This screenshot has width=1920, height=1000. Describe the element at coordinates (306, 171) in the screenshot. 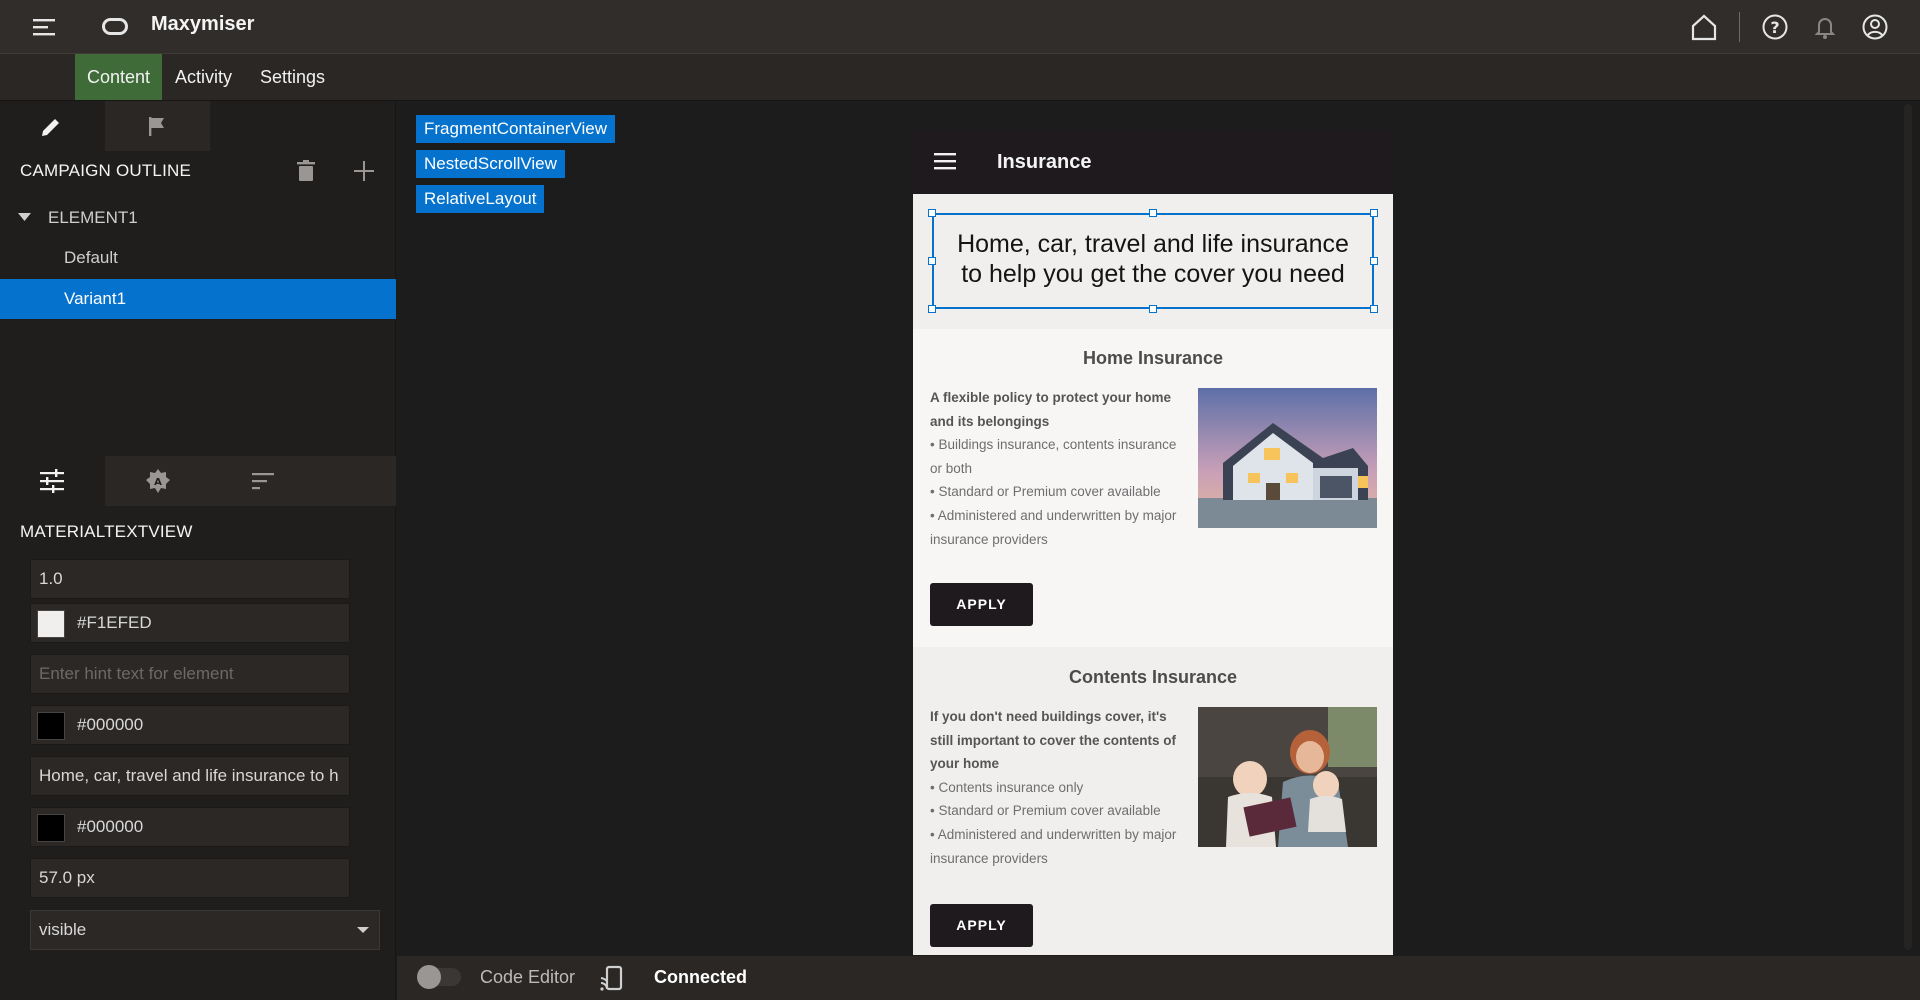

I see `delete-icon` at that location.